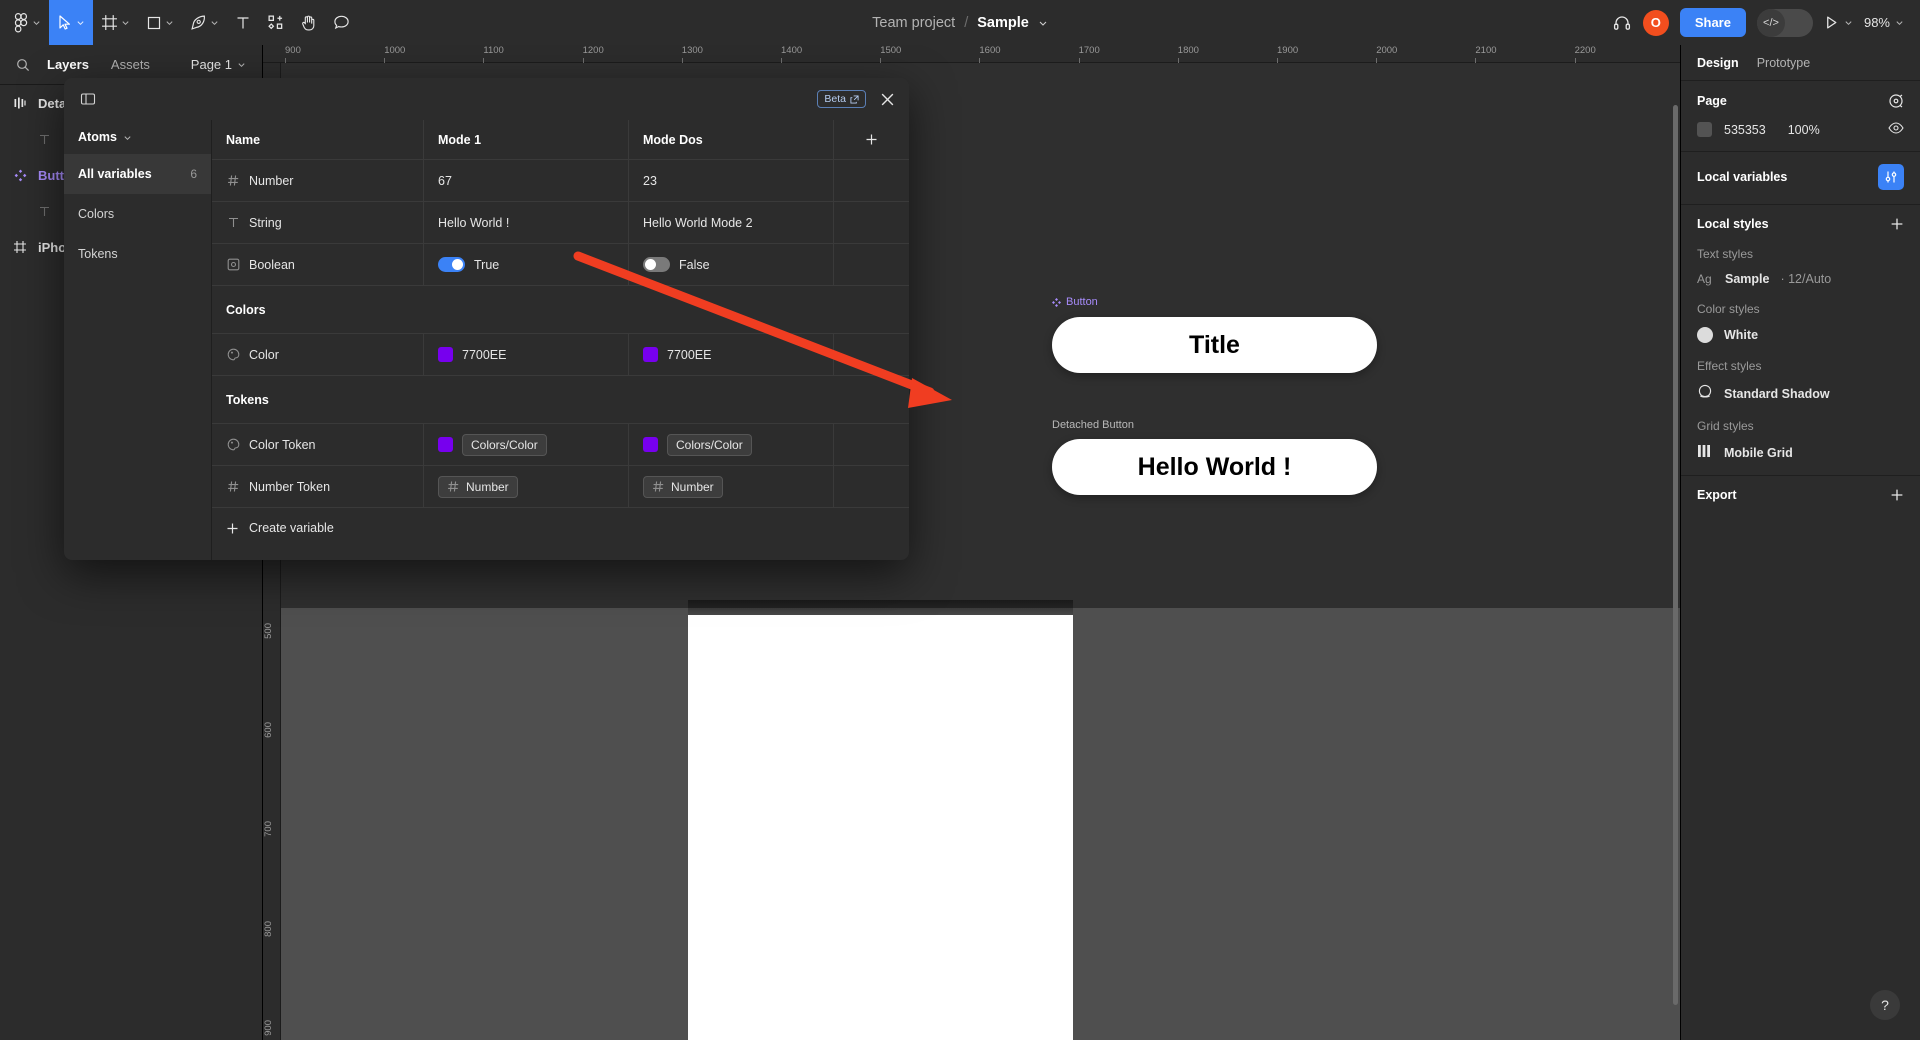 The height and width of the screenshot is (1040, 1920). I want to click on component-button-shape: Title, so click(1214, 345).